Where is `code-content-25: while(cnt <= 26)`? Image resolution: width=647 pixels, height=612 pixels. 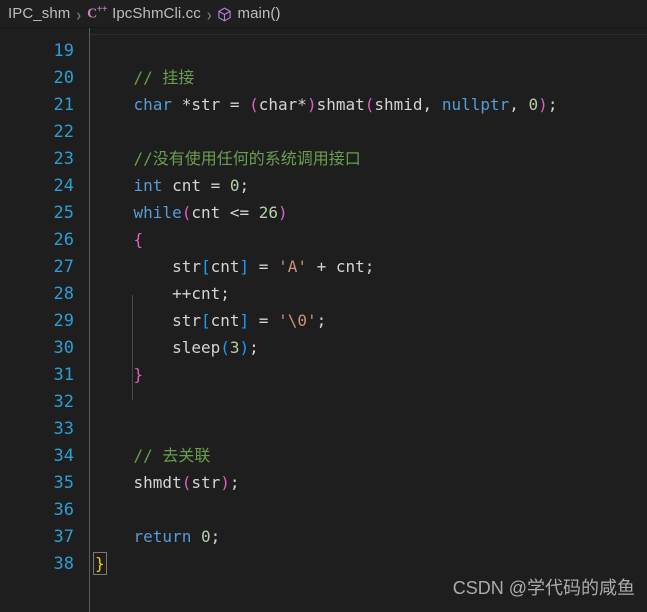
code-content-25: while(cnt <= 26) is located at coordinates (191, 212).